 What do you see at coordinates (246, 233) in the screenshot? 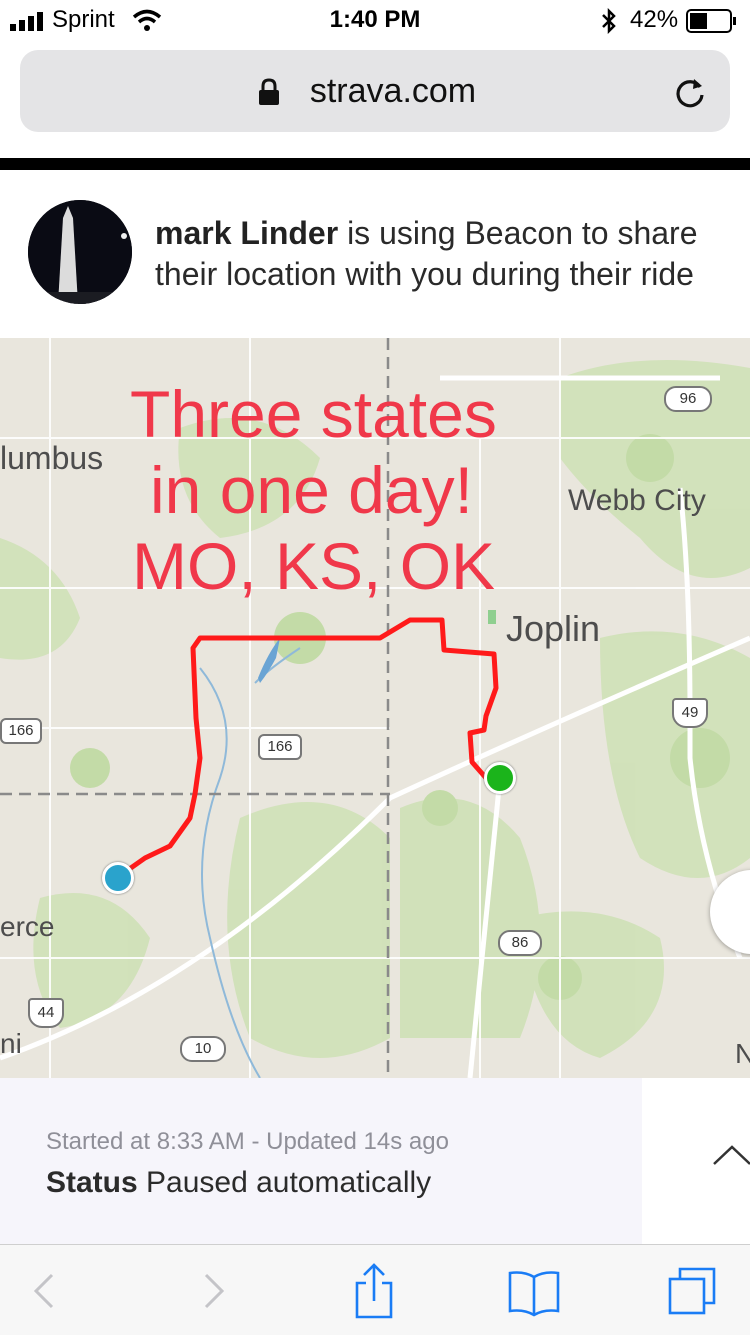
I see `user-name: mark Linder` at bounding box center [246, 233].